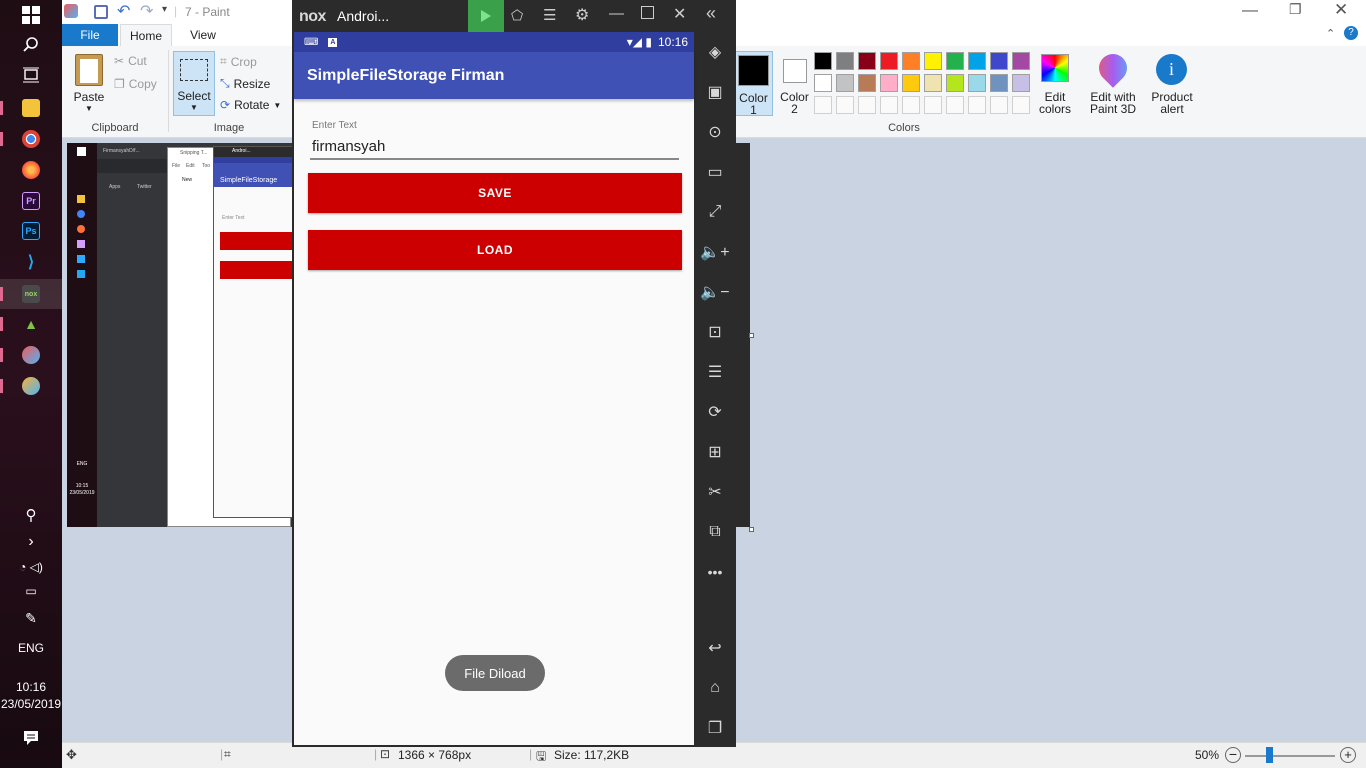 The height and width of the screenshot is (768, 1366). What do you see at coordinates (647, 12) in the screenshot?
I see `maximize-button` at bounding box center [647, 12].